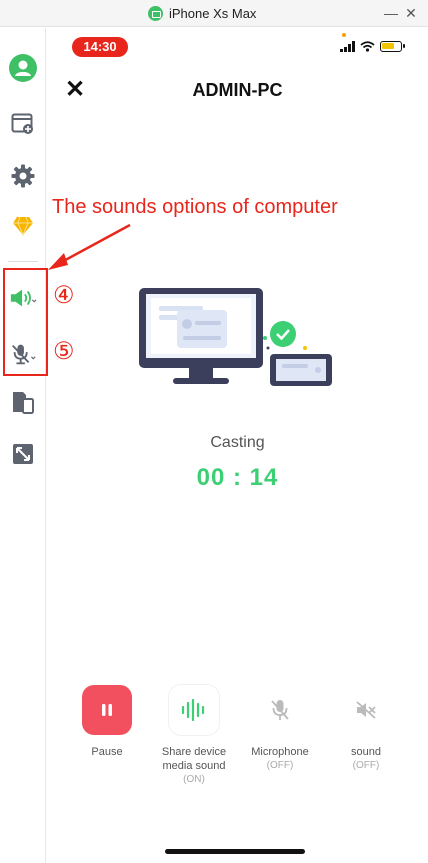 The width and height of the screenshot is (428, 863). I want to click on window-title: iPhone Xs Max, so click(213, 13).